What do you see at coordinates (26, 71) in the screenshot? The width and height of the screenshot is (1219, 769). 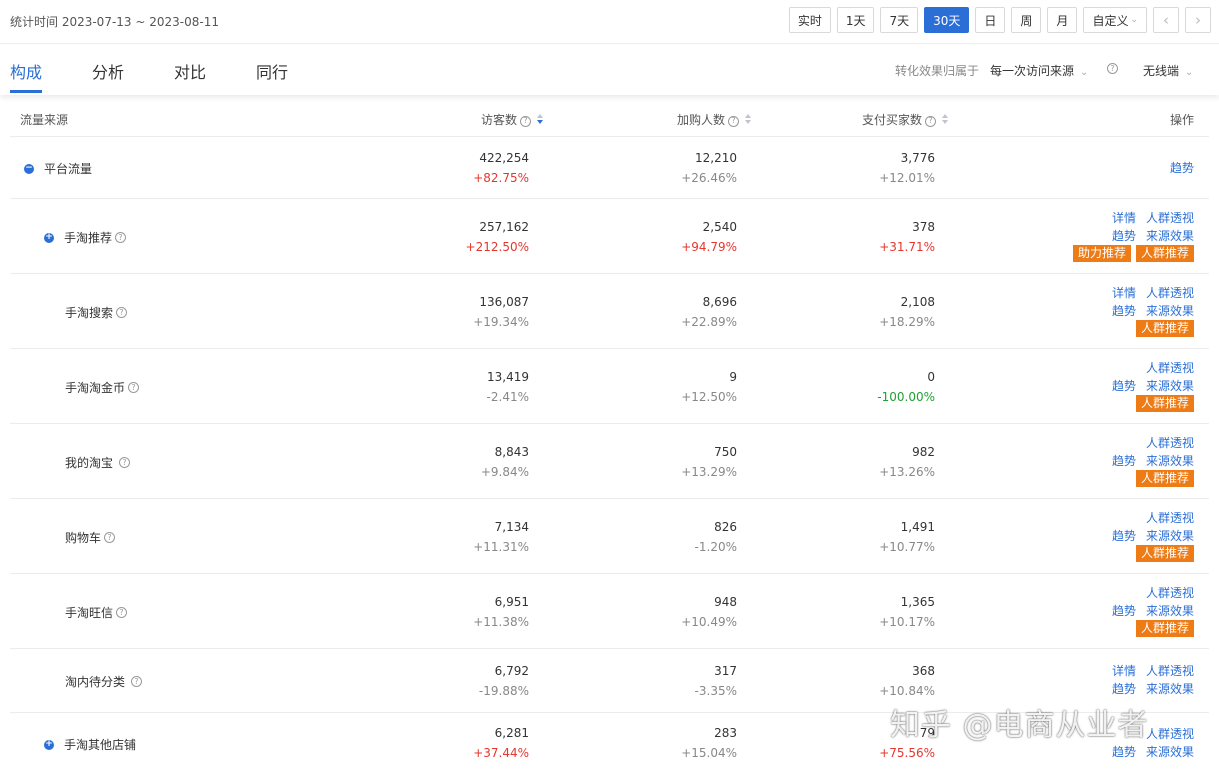 I see `tab-composition: 构成` at bounding box center [26, 71].